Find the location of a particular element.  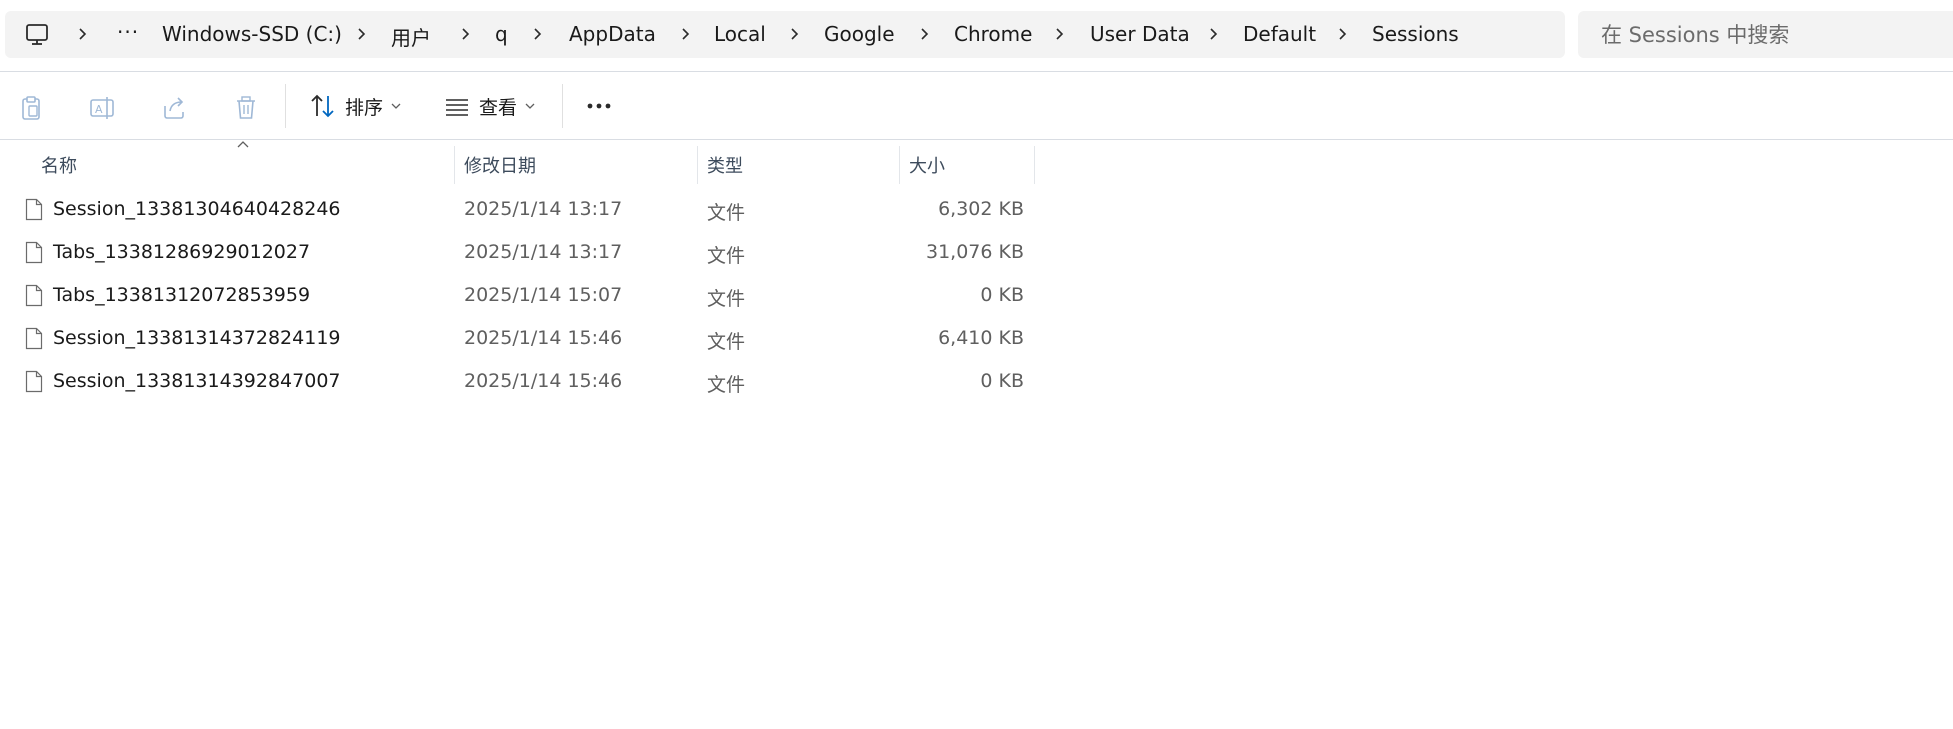

sort-icon is located at coordinates (322, 106).